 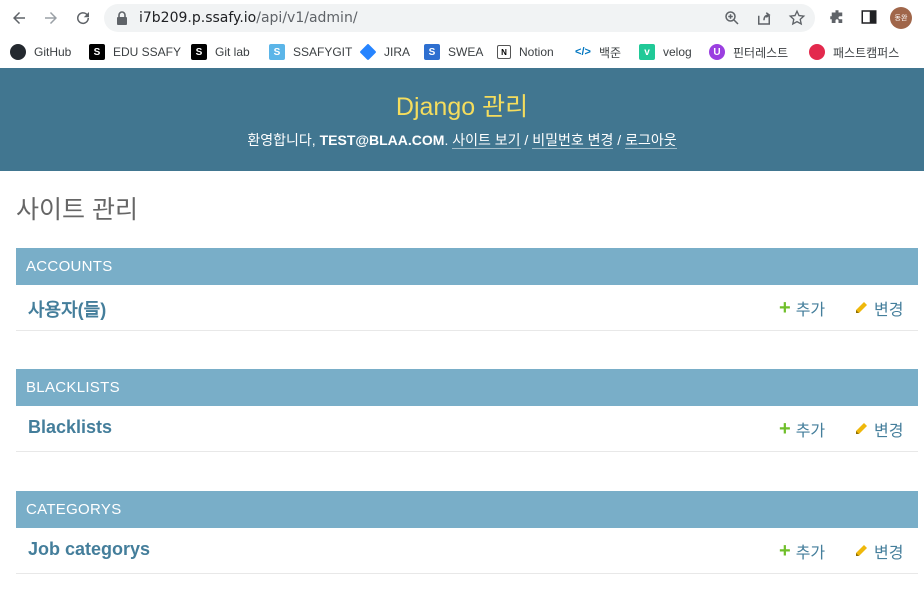 I want to click on bookmark-label: Notion, so click(x=536, y=52).